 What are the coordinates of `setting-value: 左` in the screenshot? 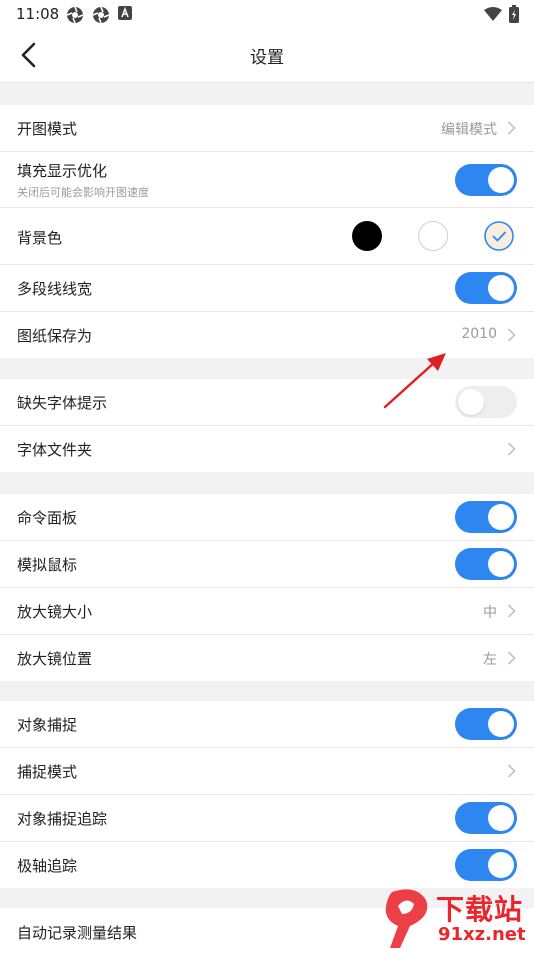 It's located at (490, 660).